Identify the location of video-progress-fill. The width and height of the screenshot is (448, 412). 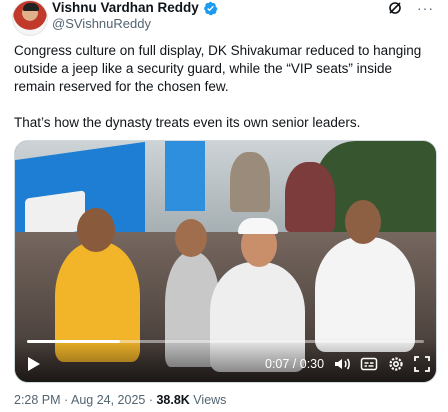
(73, 341).